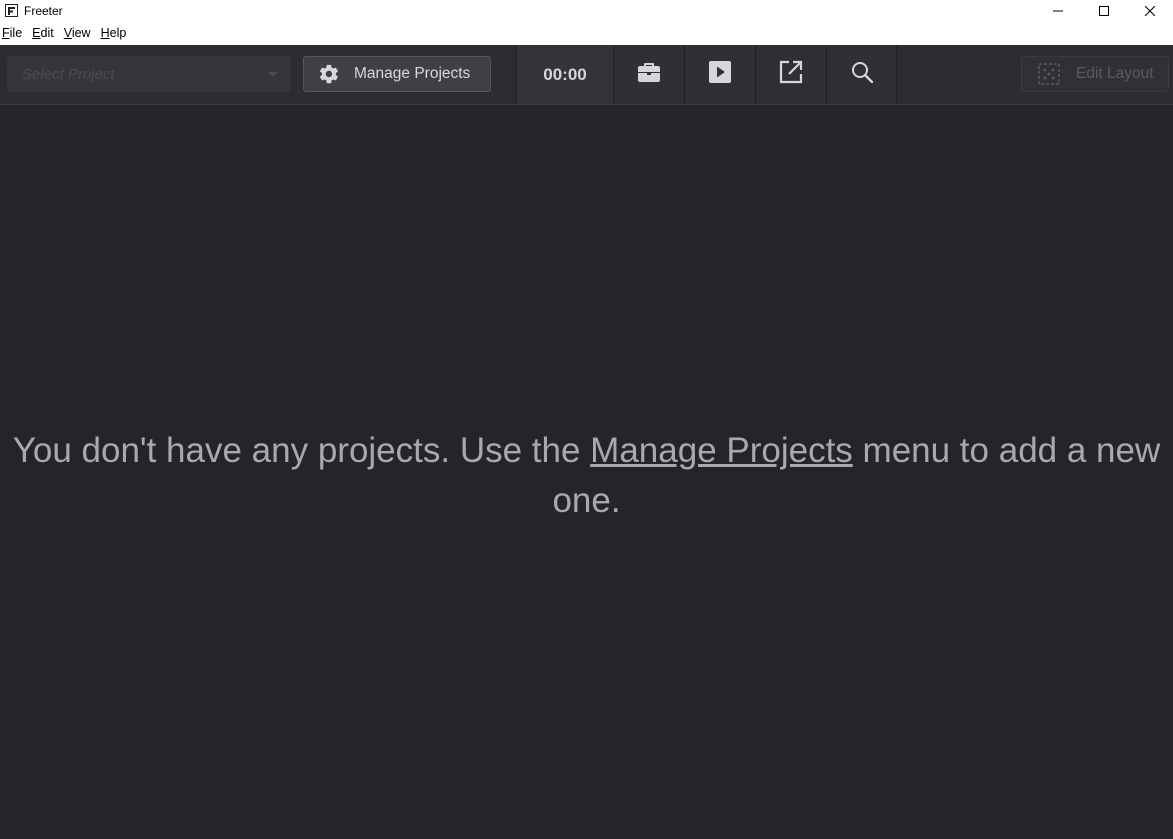  I want to click on play-icon, so click(720, 74).